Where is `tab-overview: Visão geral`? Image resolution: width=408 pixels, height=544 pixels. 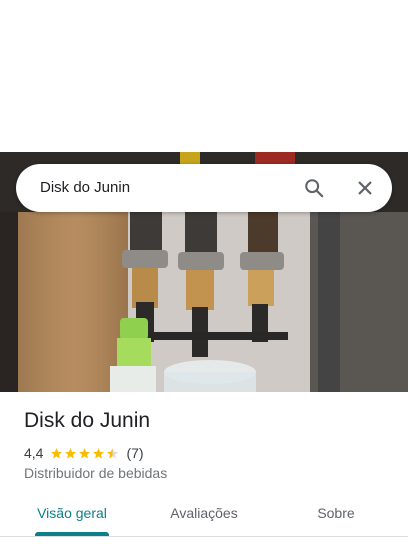 tab-overview: Visão geral is located at coordinates (72, 513).